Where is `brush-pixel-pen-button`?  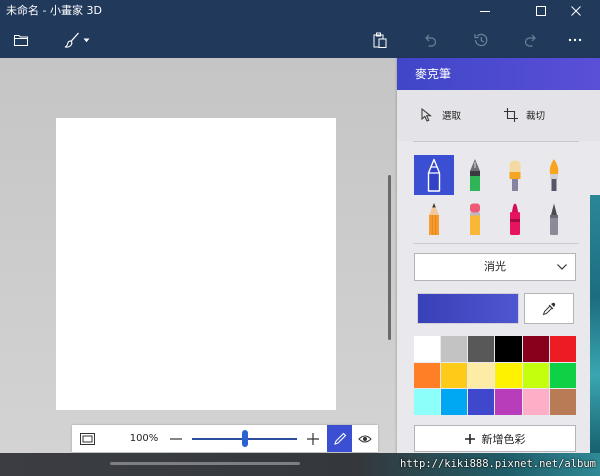
brush-pixel-pen-button is located at coordinates (554, 219).